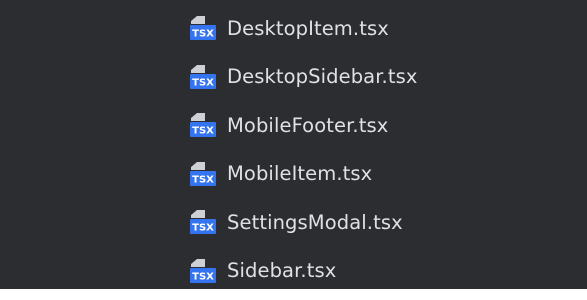 The width and height of the screenshot is (587, 300). Describe the element at coordinates (308, 28) in the screenshot. I see `file-name: DesktopItem.tsx` at that location.